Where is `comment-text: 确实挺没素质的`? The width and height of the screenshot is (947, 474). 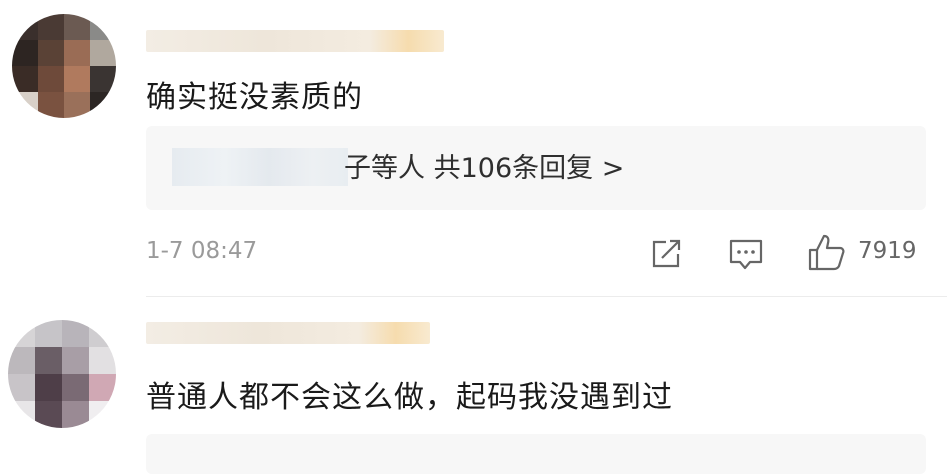 comment-text: 确实挺没素质的 is located at coordinates (254, 97).